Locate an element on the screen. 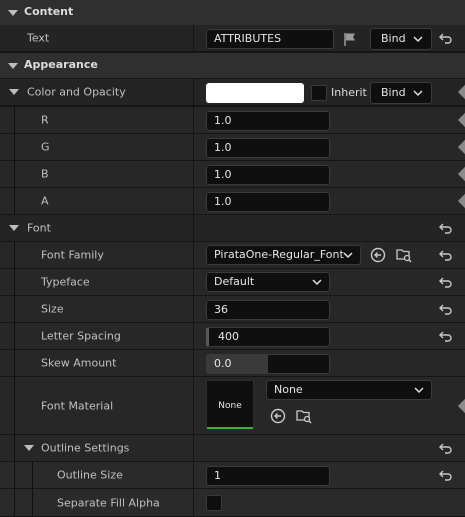  property-text: Text ATTRIBUTES Bind is located at coordinates (232, 38).